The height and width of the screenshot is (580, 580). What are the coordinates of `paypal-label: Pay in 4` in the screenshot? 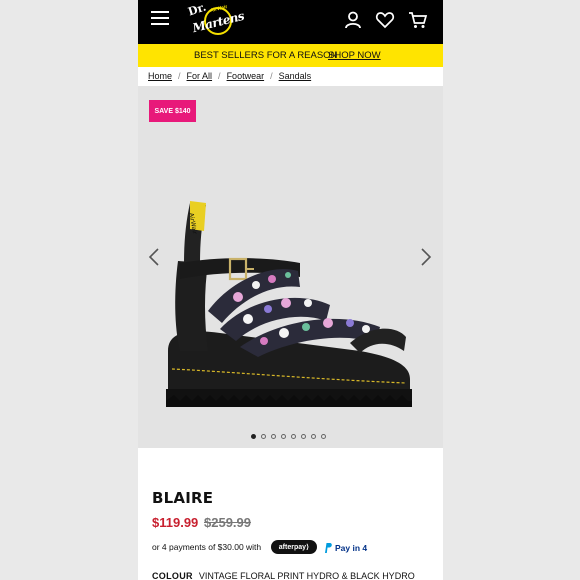 It's located at (351, 547).